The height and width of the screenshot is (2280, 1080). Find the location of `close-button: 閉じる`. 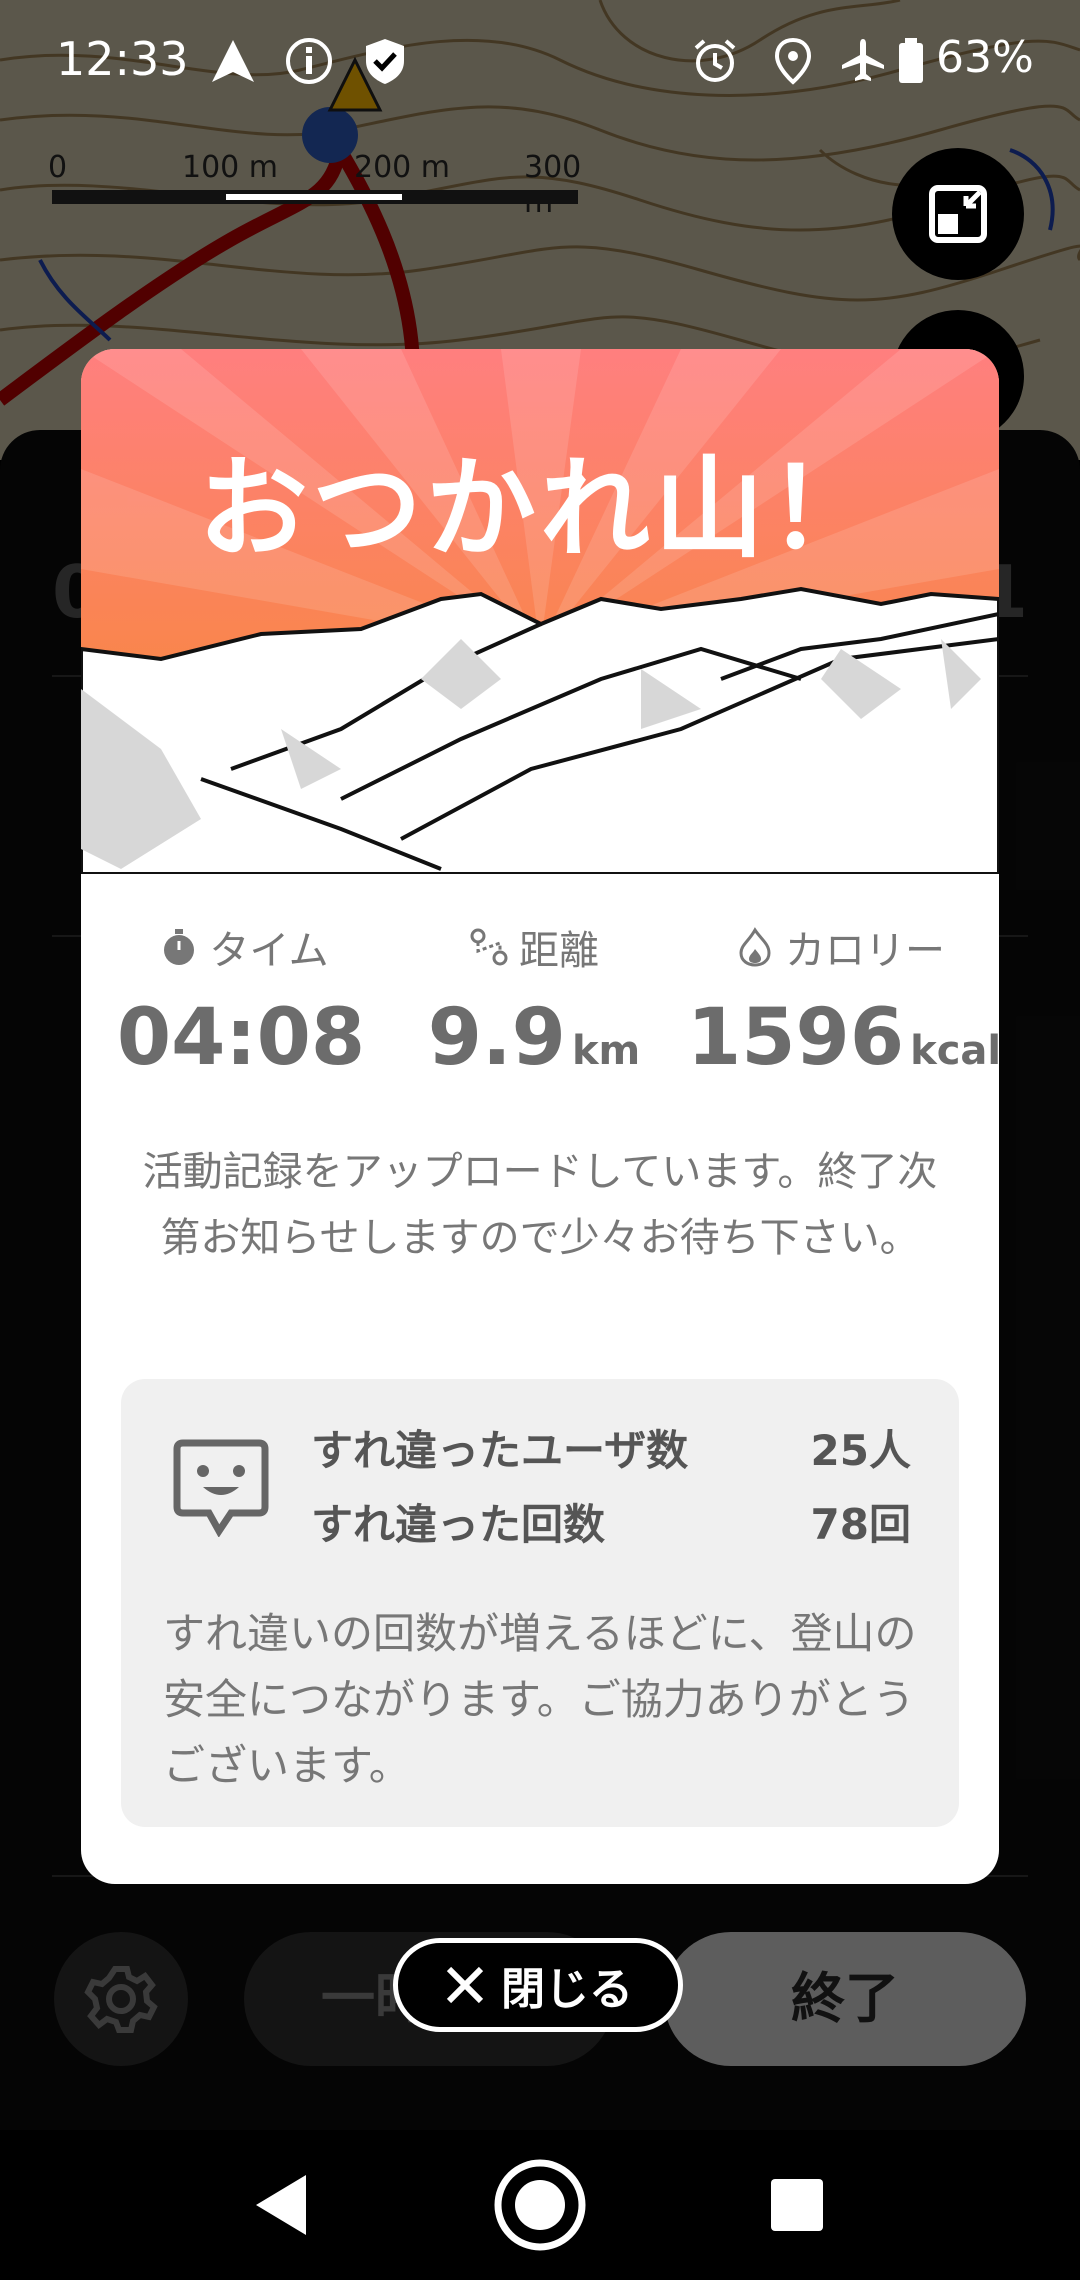

close-button: 閉じる is located at coordinates (538, 1985).